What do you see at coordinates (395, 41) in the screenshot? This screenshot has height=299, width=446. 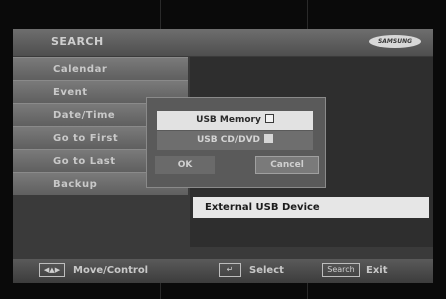 I see `brand-logo: SAMSUNG` at bounding box center [395, 41].